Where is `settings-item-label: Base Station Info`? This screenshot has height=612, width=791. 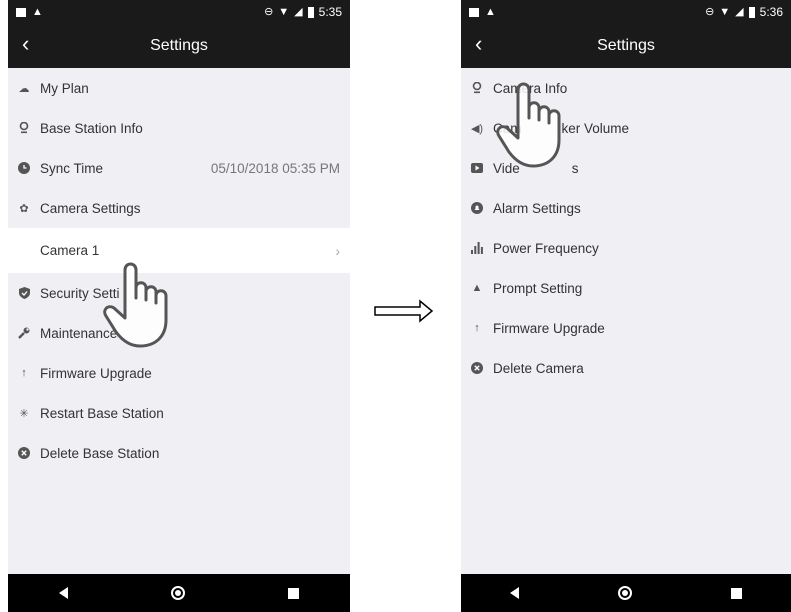 settings-item-label: Base Station Info is located at coordinates (91, 128).